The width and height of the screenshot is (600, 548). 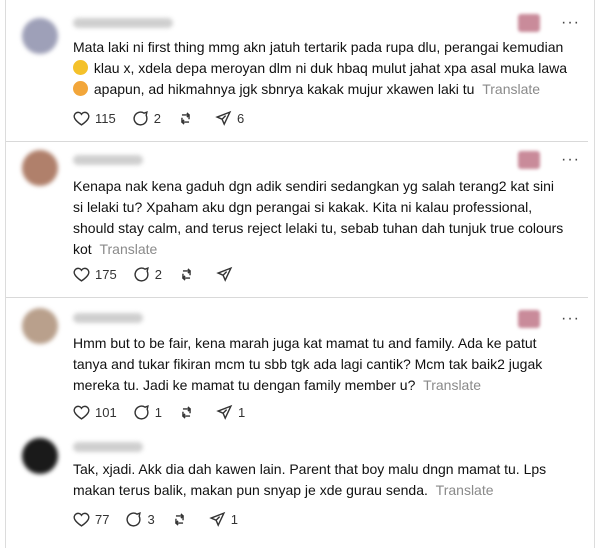 What do you see at coordinates (80, 88) in the screenshot?
I see `smiling-emoji-icon` at bounding box center [80, 88].